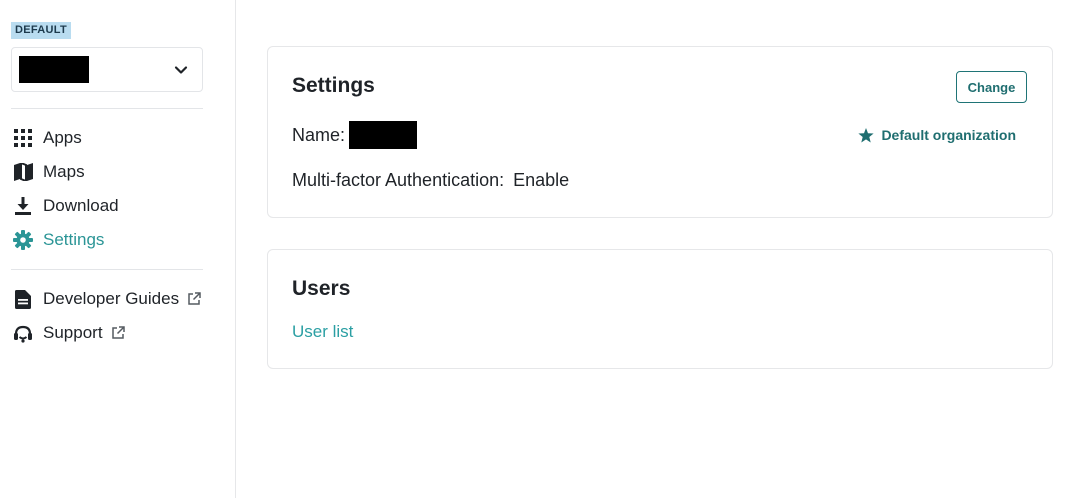 The height and width of the screenshot is (498, 1076). What do you see at coordinates (54, 69) in the screenshot?
I see `organization-name-redacted` at bounding box center [54, 69].